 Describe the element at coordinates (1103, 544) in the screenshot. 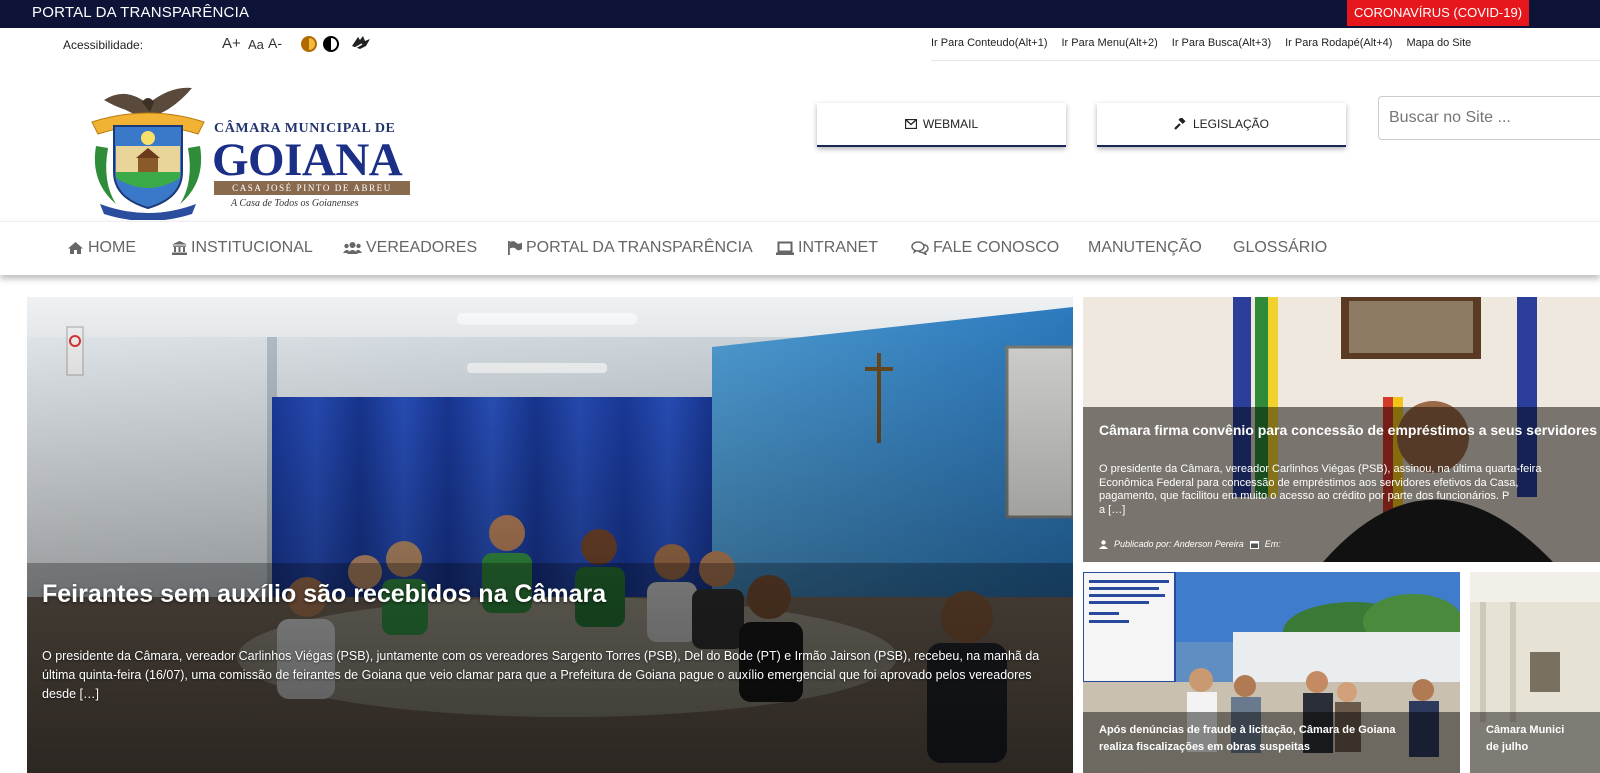

I see `user-icon` at that location.